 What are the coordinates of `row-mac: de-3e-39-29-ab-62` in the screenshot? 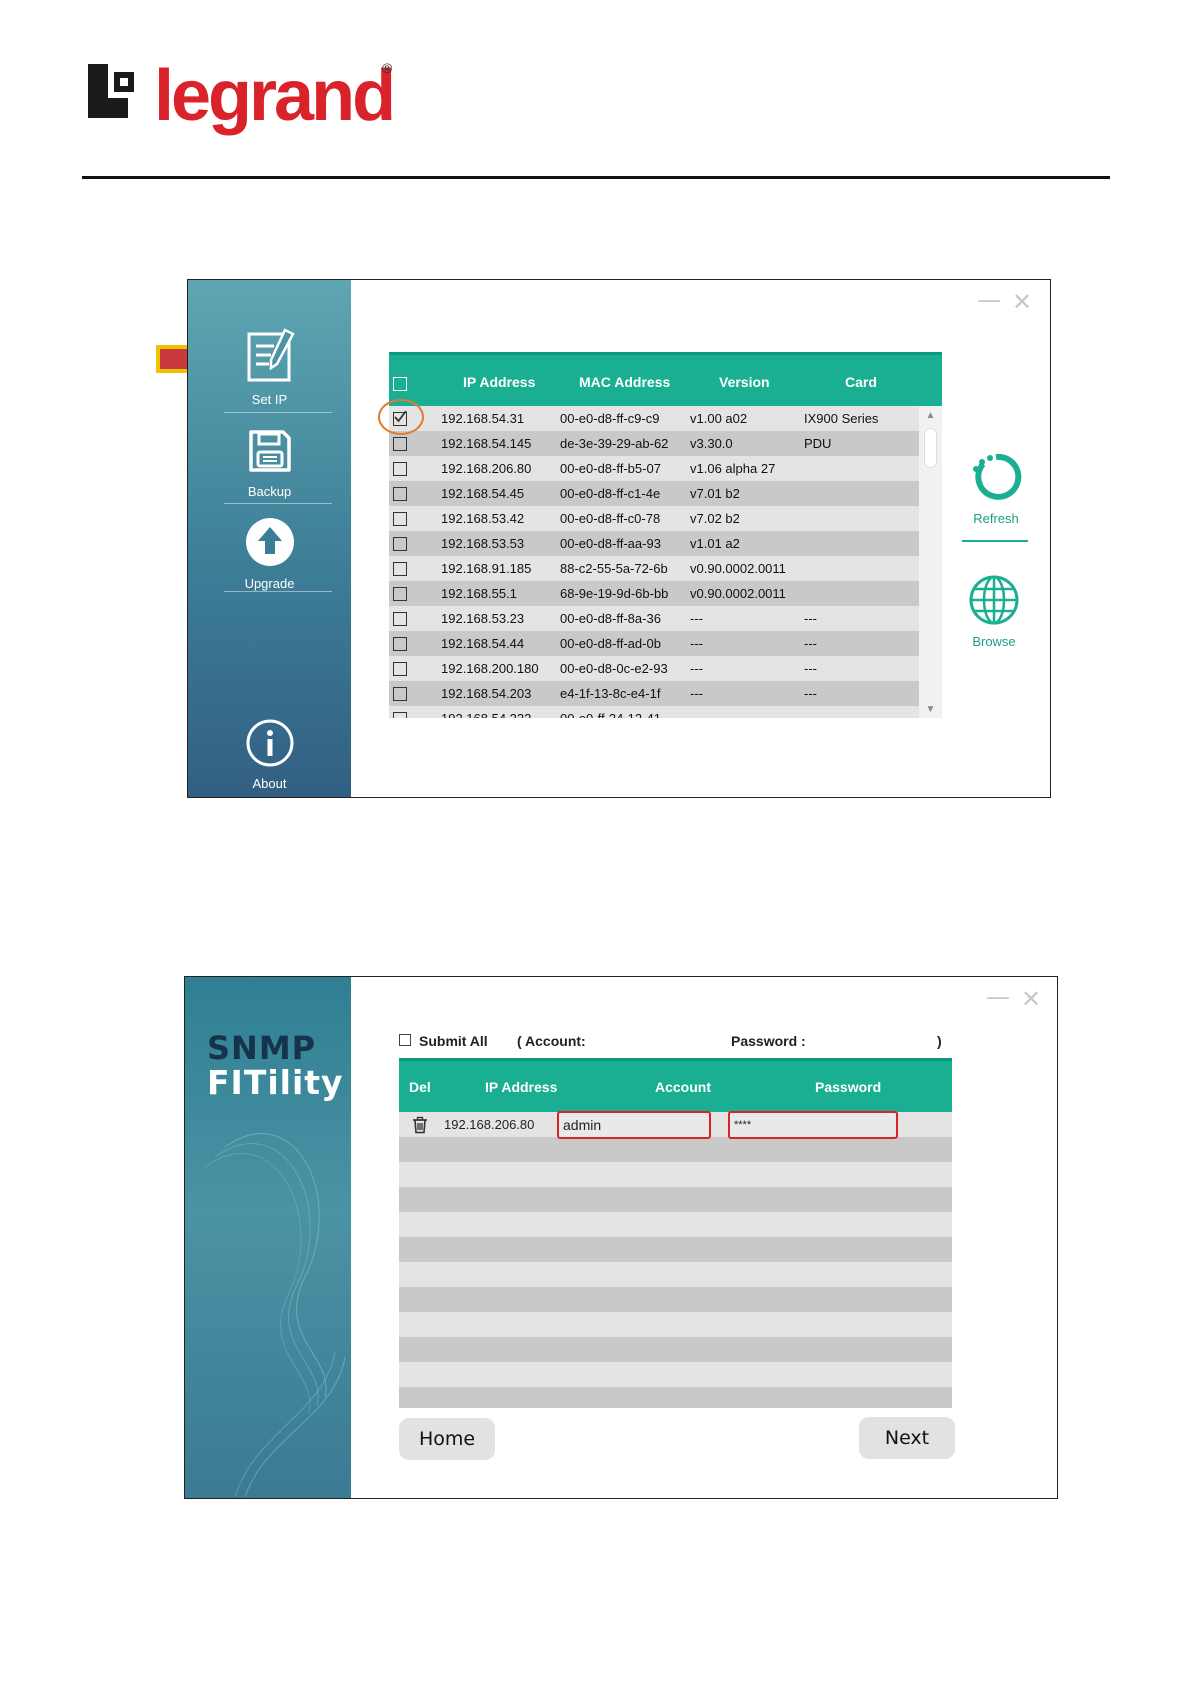 It's located at (614, 443).